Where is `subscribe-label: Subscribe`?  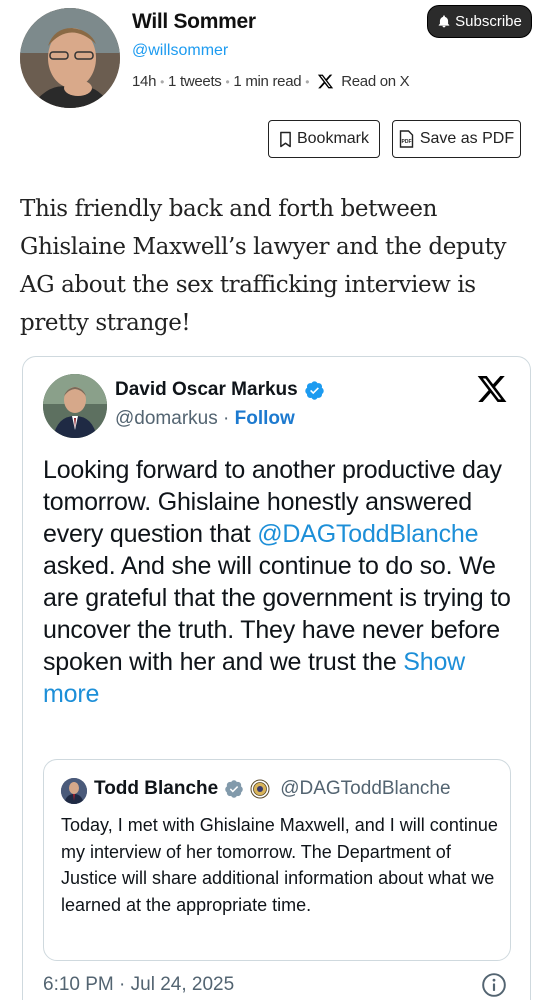 subscribe-label: Subscribe is located at coordinates (488, 21).